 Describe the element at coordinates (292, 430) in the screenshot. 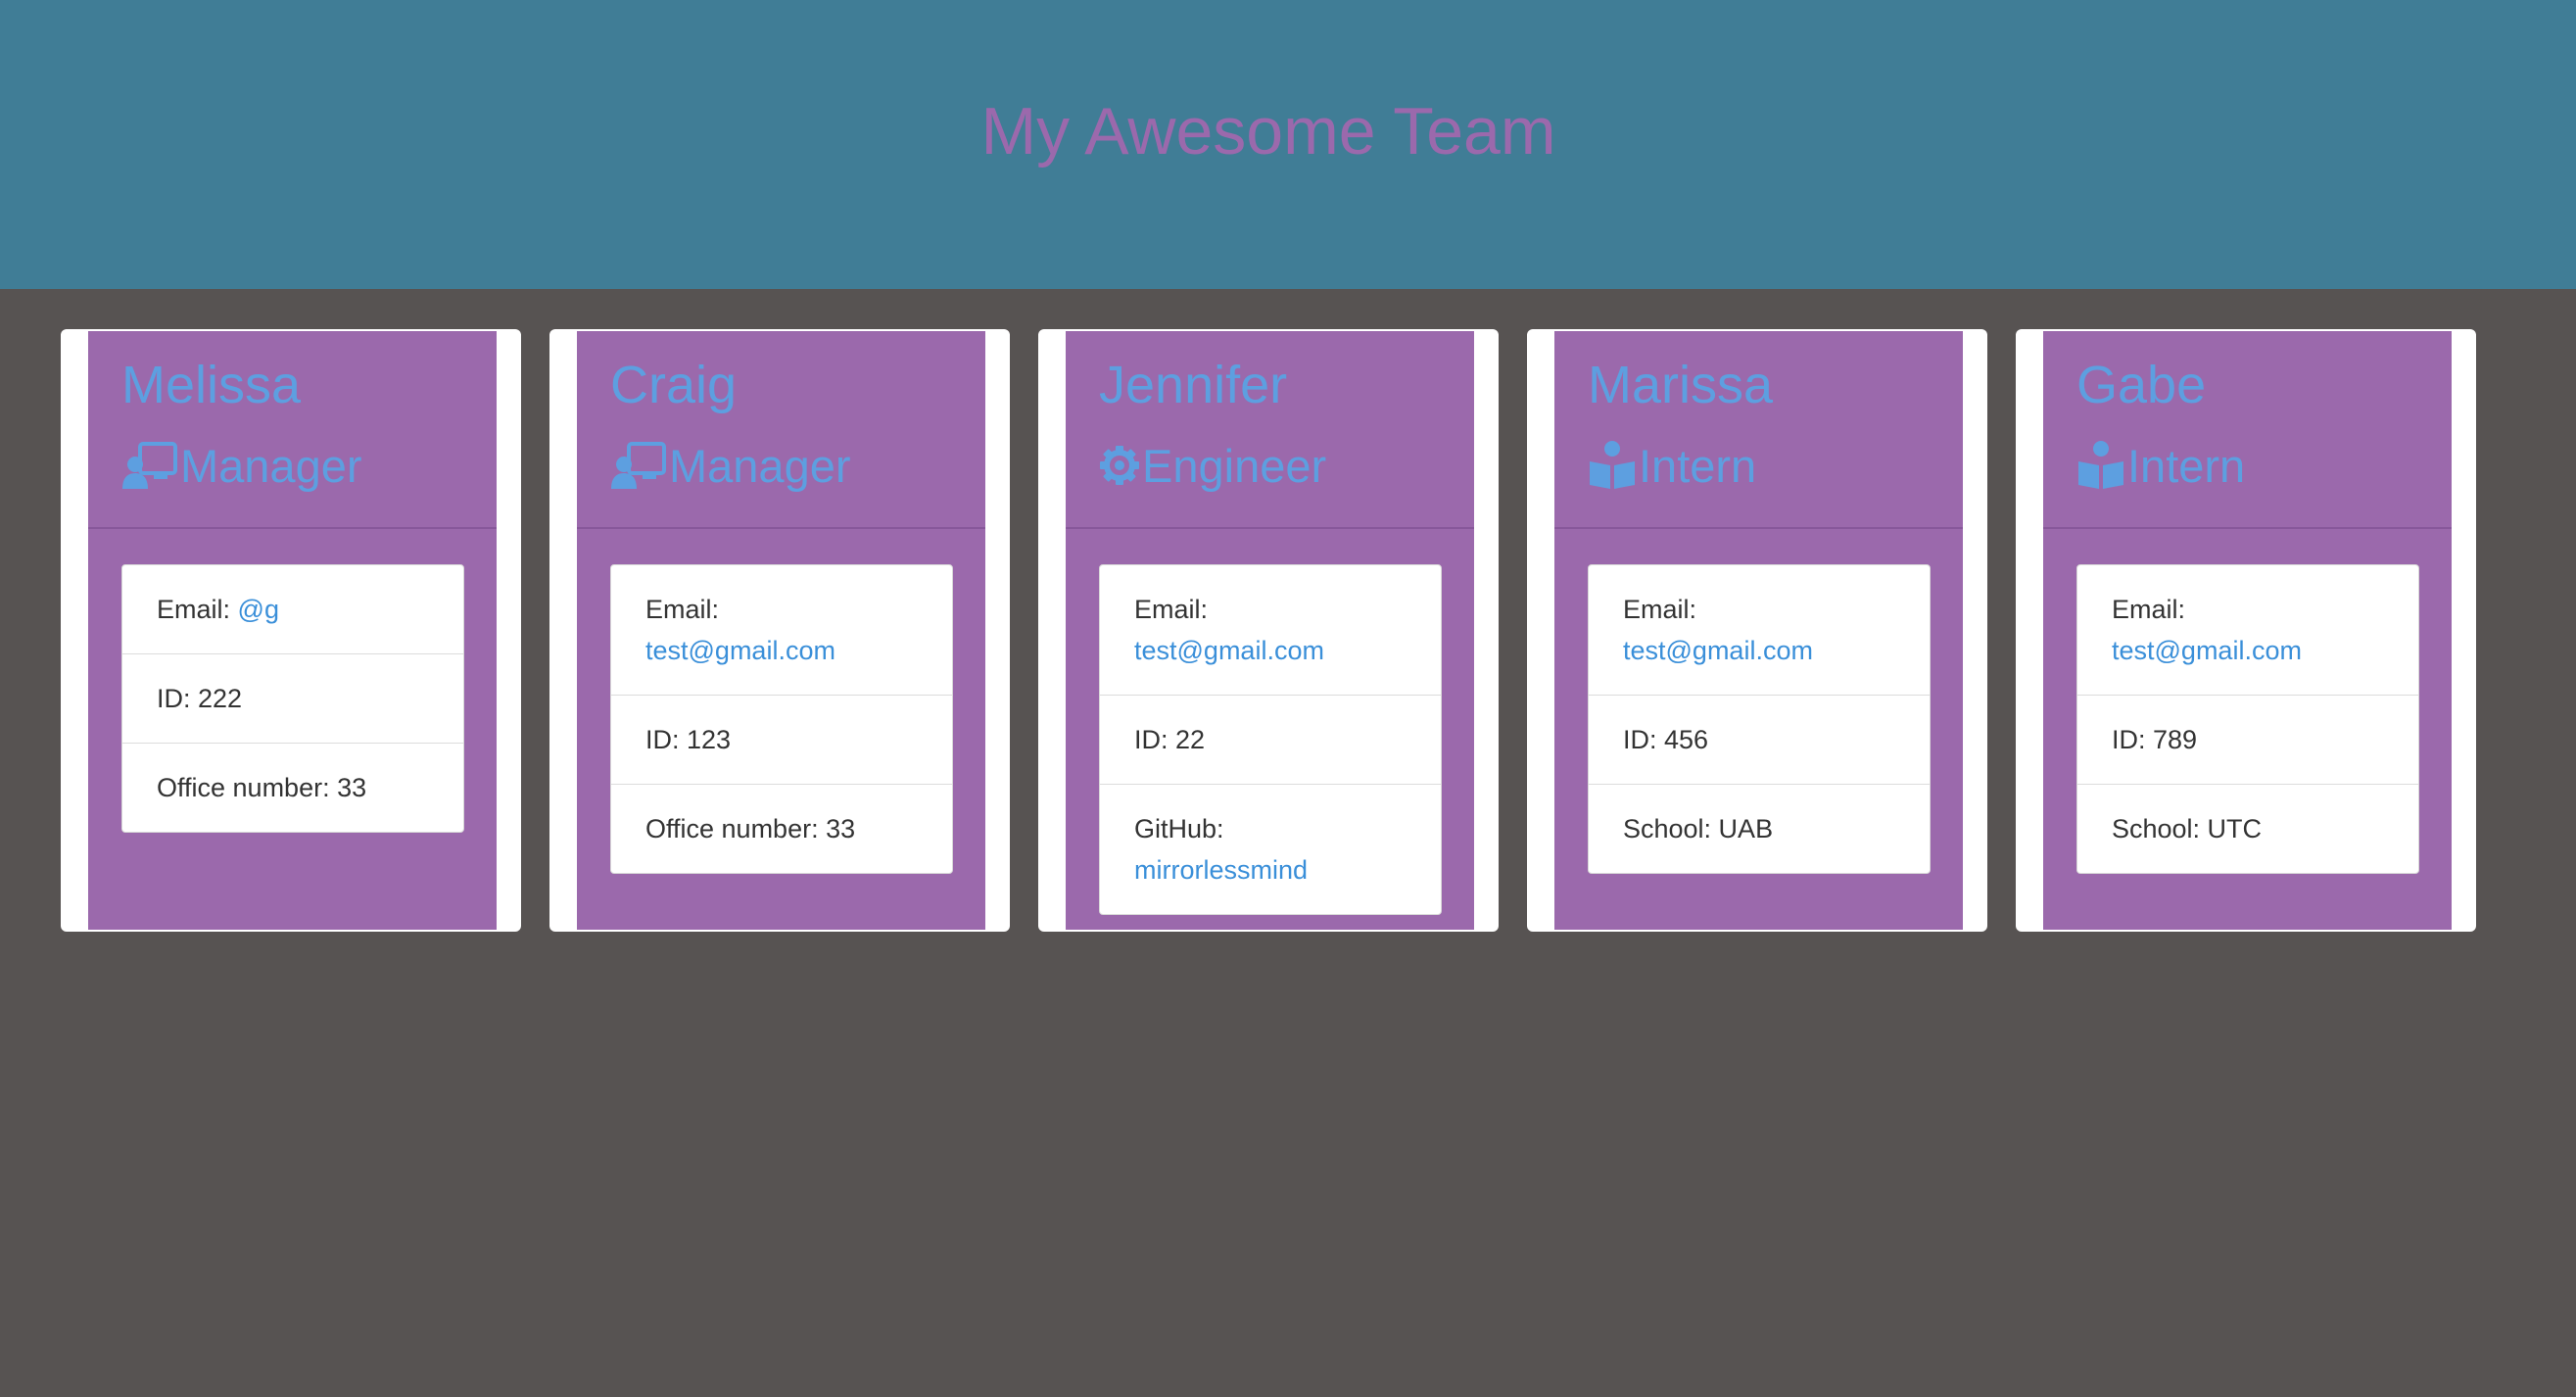

I see `card-header: Melissa Manager` at that location.